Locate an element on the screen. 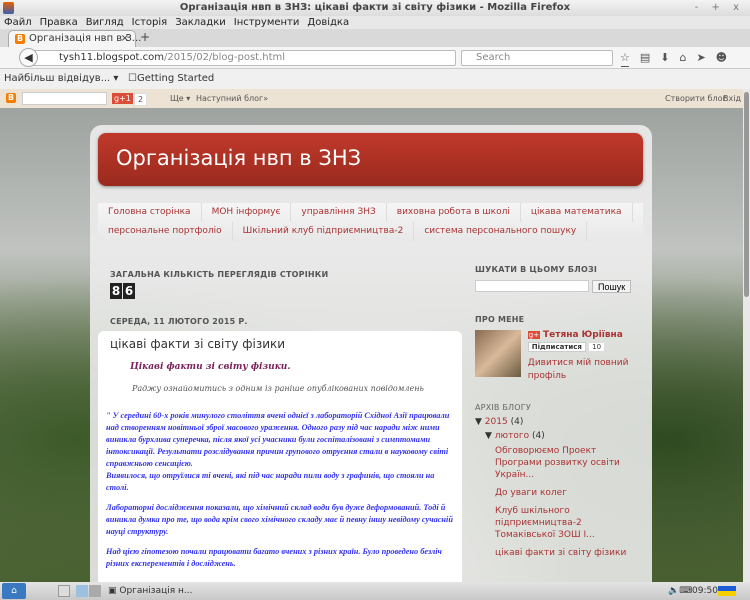 This screenshot has width=750, height=600. menu-file: Файл is located at coordinates (18, 22).